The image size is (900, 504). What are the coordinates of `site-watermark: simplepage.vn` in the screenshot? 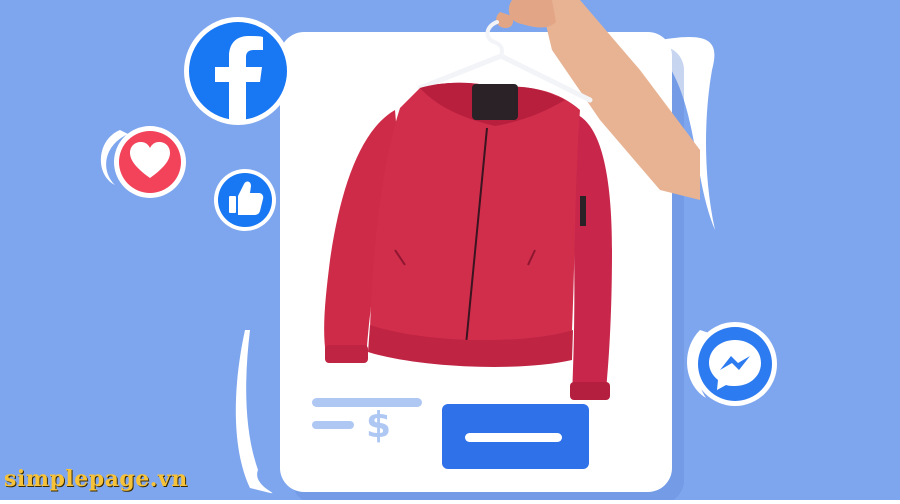 It's located at (96, 479).